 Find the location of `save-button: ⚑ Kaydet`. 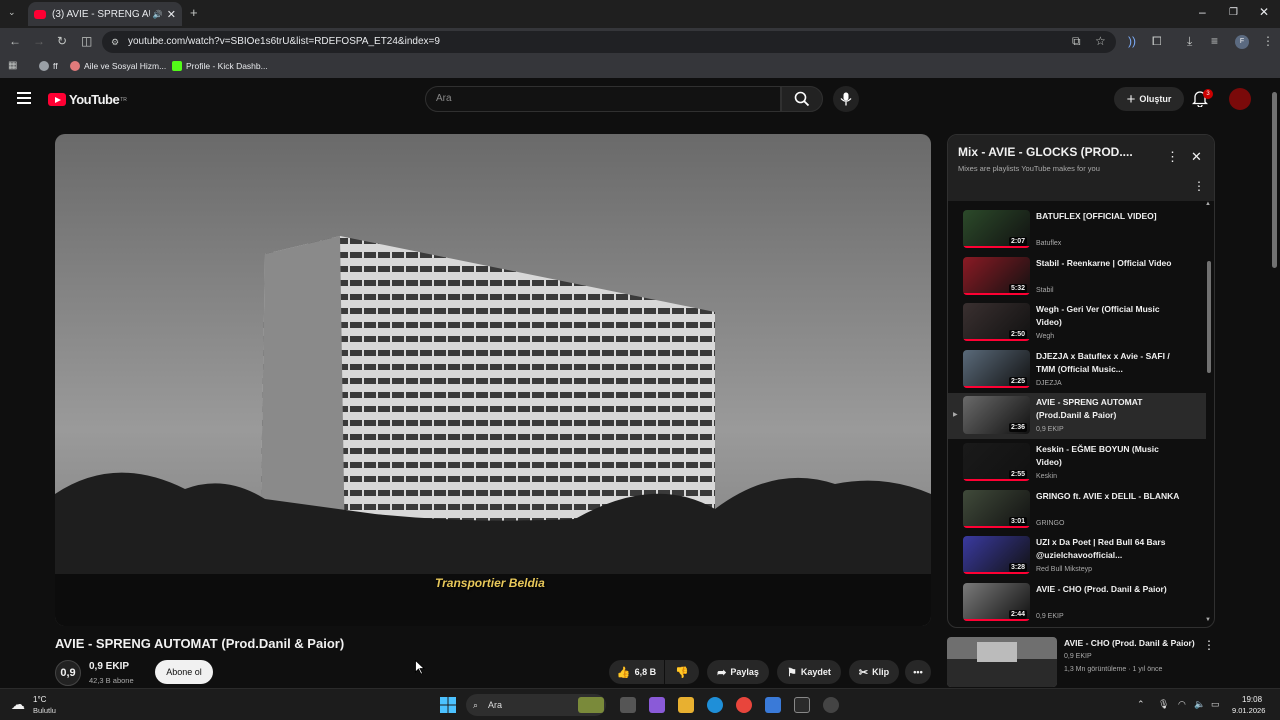

save-button: ⚑ Kaydet is located at coordinates (809, 672).